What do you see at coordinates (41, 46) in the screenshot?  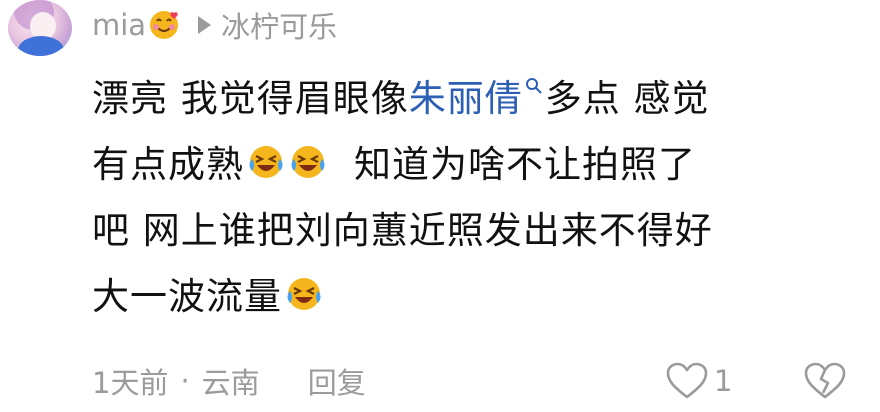 I see `avatar-body` at bounding box center [41, 46].